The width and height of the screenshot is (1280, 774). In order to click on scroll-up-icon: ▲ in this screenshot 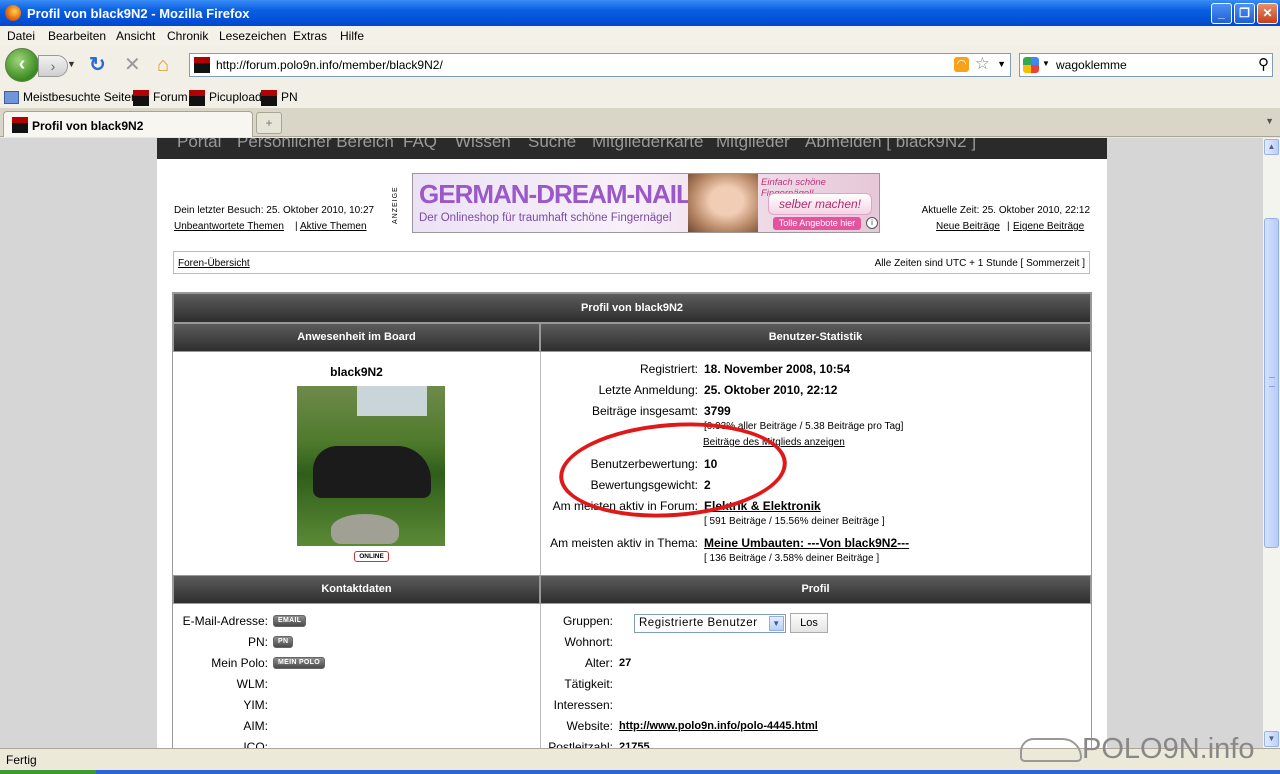, I will do `click(1271, 147)`.